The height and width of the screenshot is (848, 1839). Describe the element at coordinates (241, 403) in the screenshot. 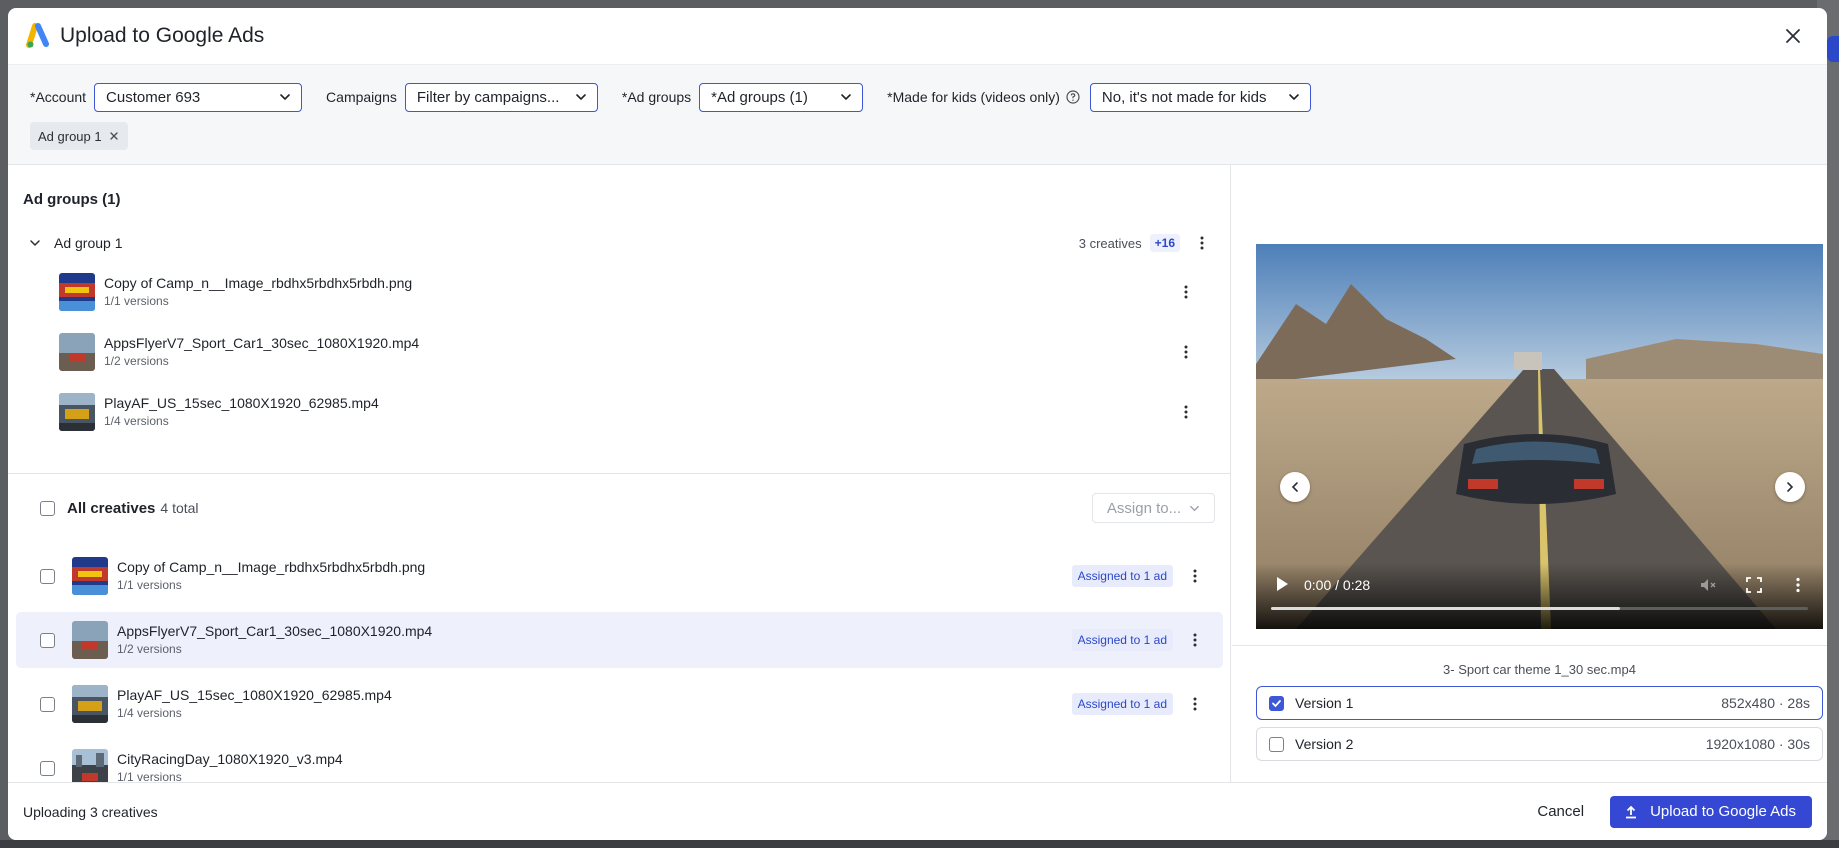

I see `creative-name: PlayAF_US_15sec_1080X1920_62985.mp4` at that location.